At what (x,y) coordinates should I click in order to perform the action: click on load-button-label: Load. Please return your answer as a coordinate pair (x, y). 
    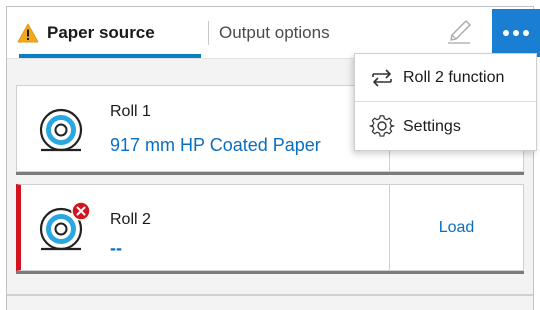
    Looking at the image, I should click on (456, 227).